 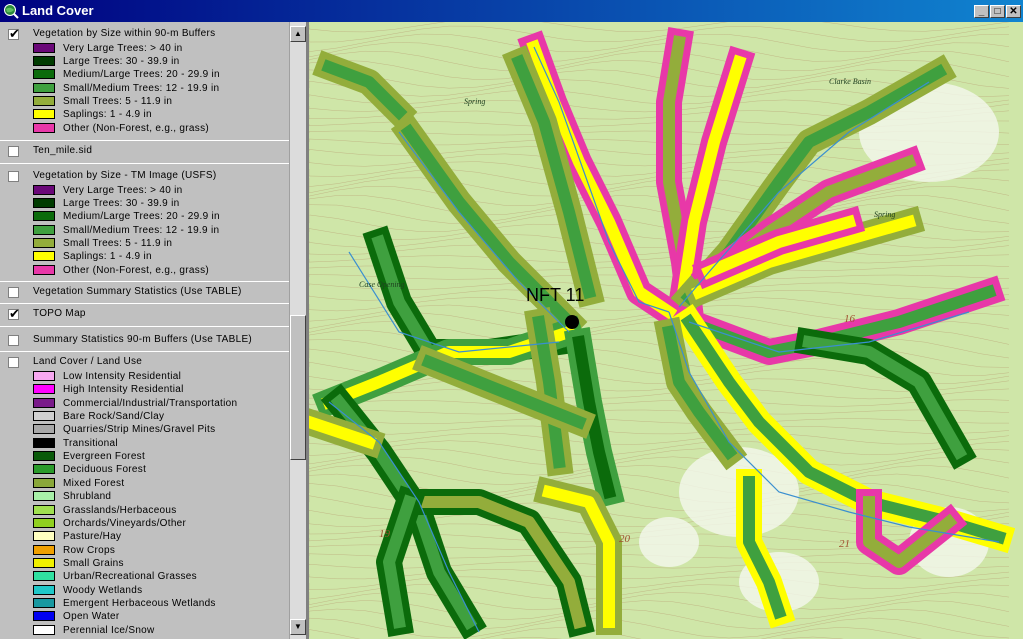 I want to click on swatch-label: Urban/Recreational Grasses, so click(x=130, y=576).